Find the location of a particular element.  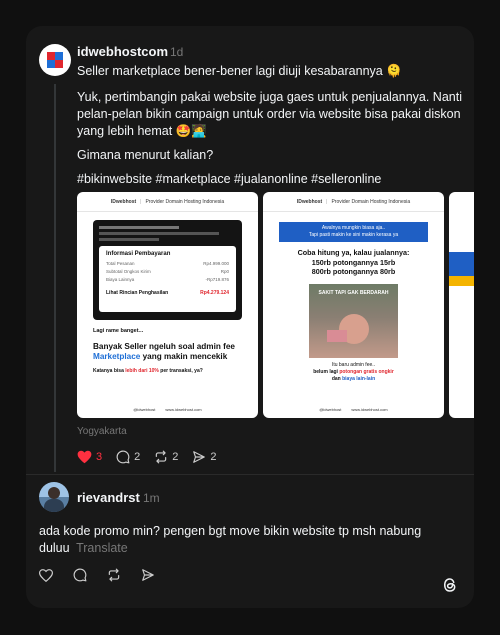

heart-filled-icon is located at coordinates (84, 457).